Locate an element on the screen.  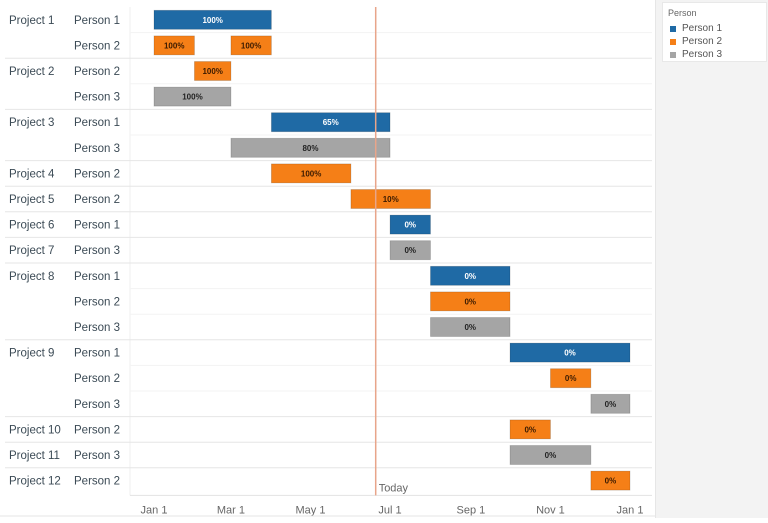
x-tick-label: May 1 is located at coordinates (311, 510).